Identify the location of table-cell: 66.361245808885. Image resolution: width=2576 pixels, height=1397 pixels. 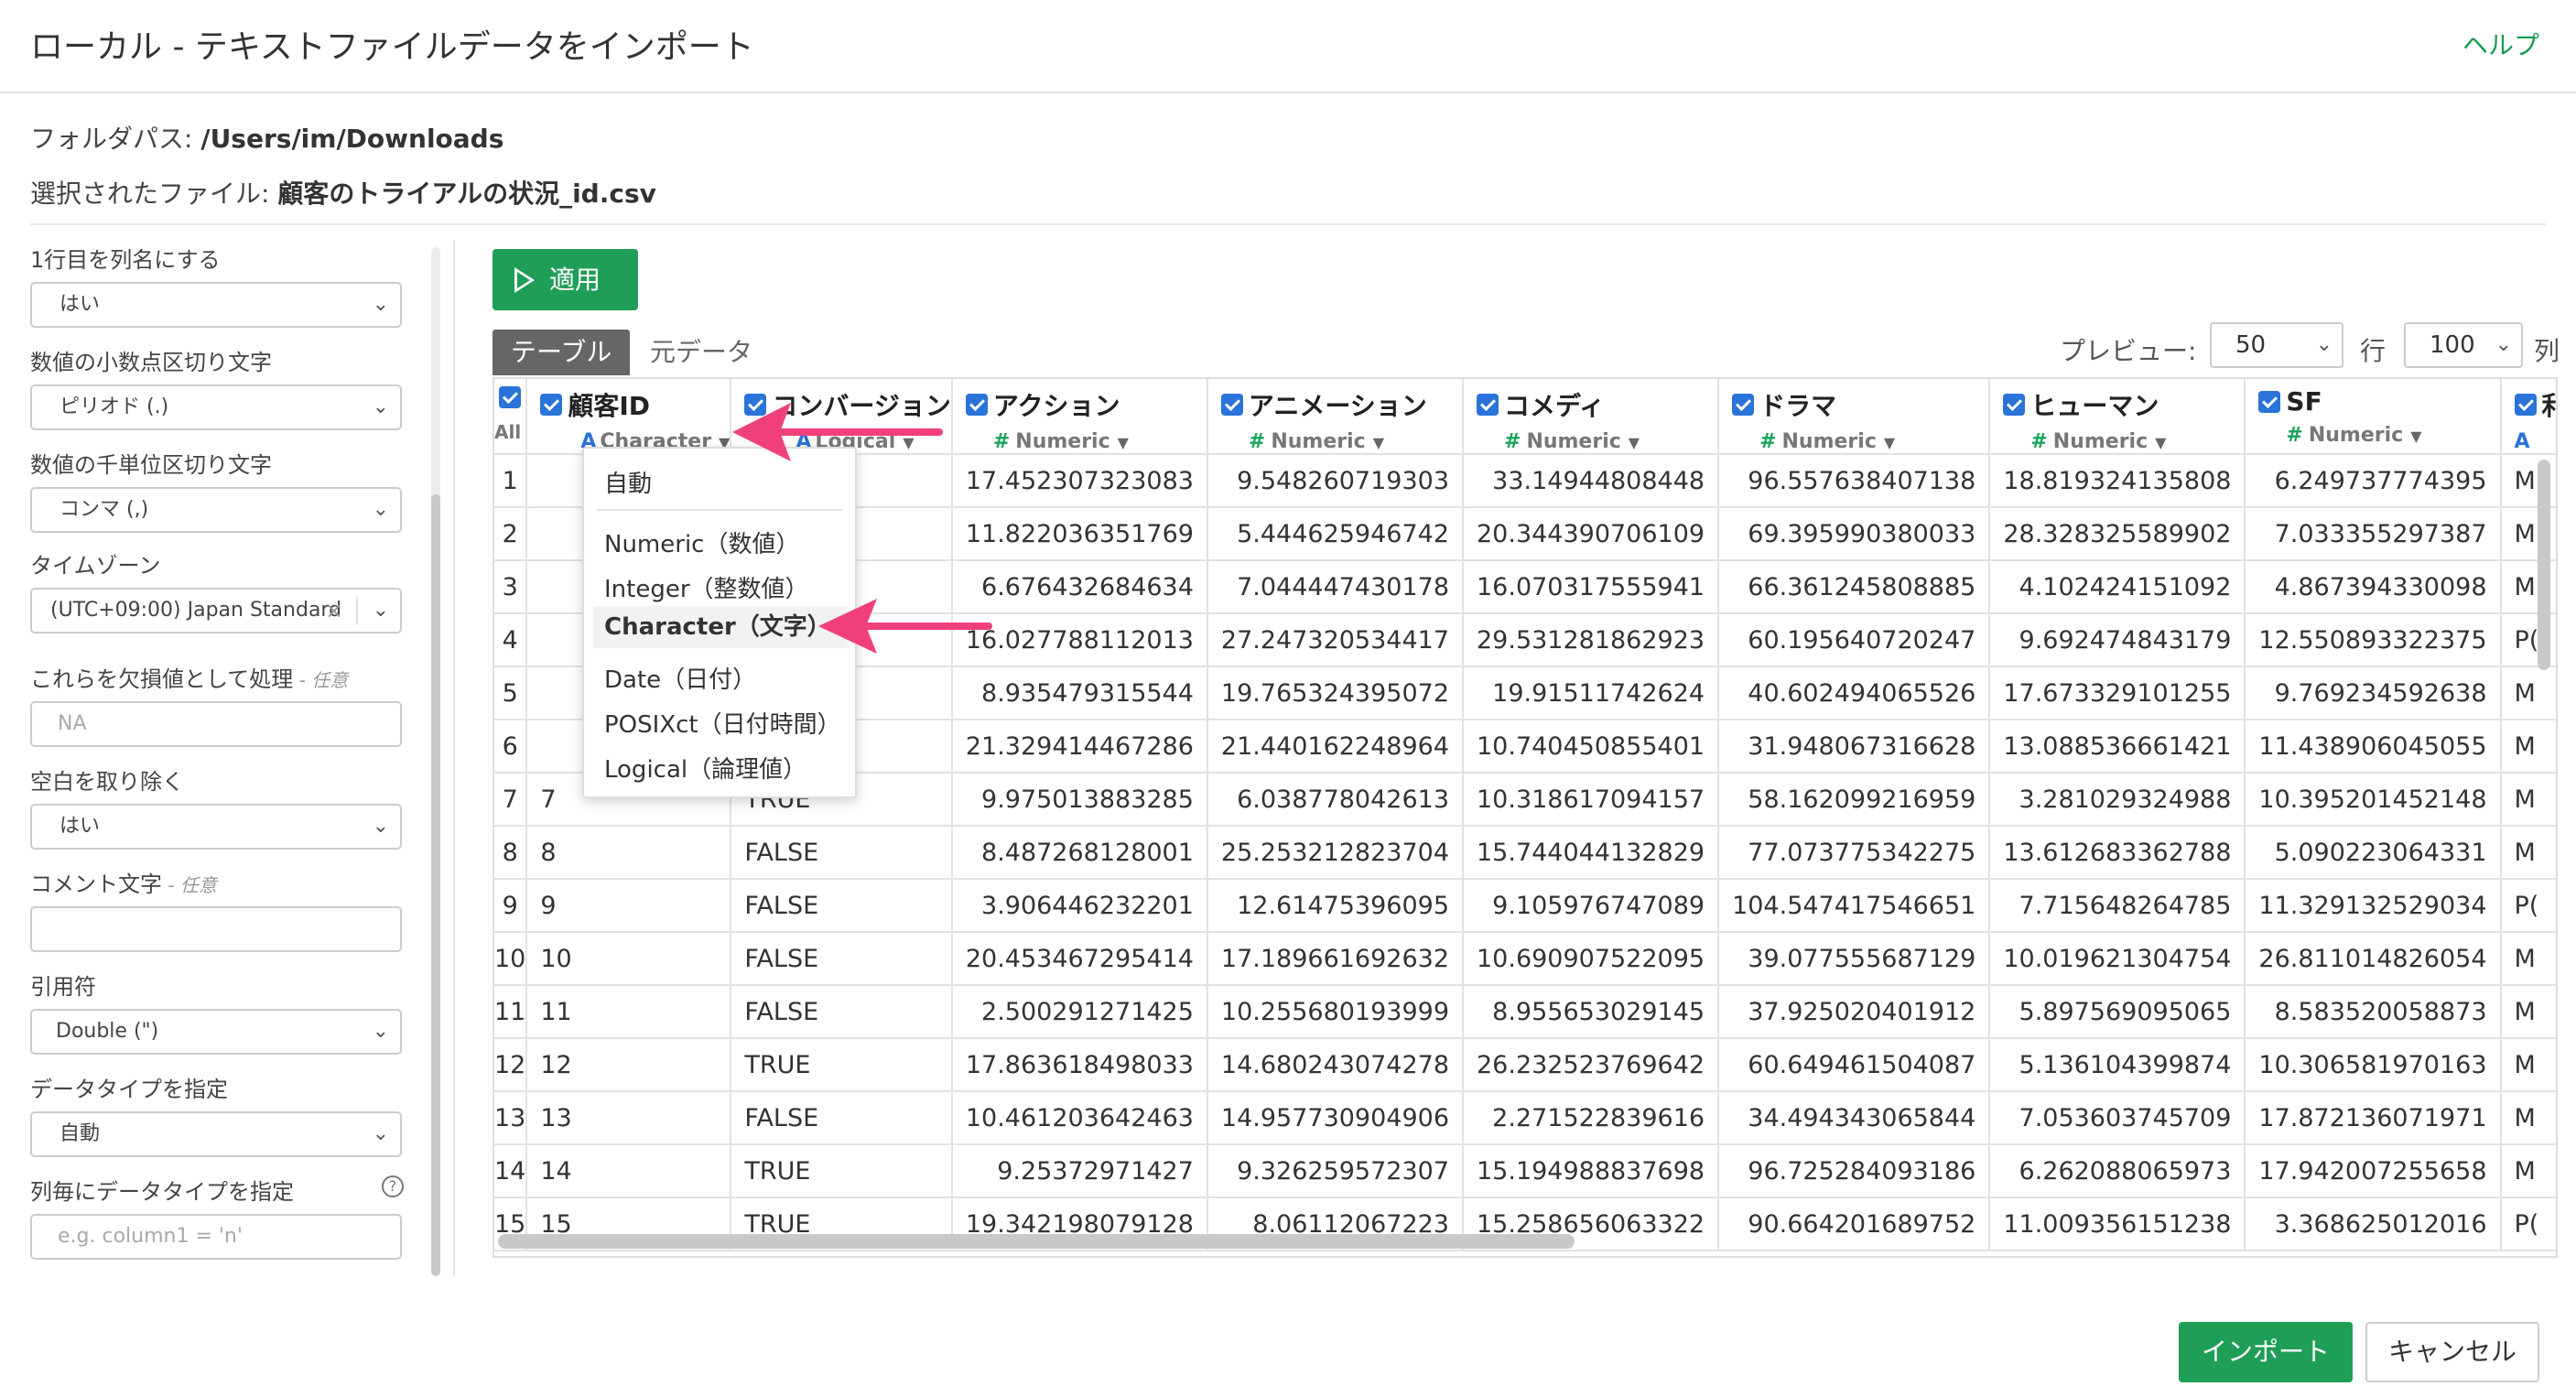
(1855, 587).